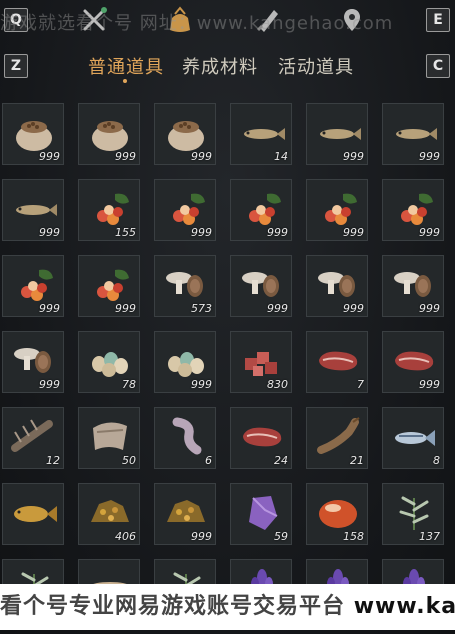  What do you see at coordinates (352, 20) in the screenshot?
I see `map-pin-icon` at bounding box center [352, 20].